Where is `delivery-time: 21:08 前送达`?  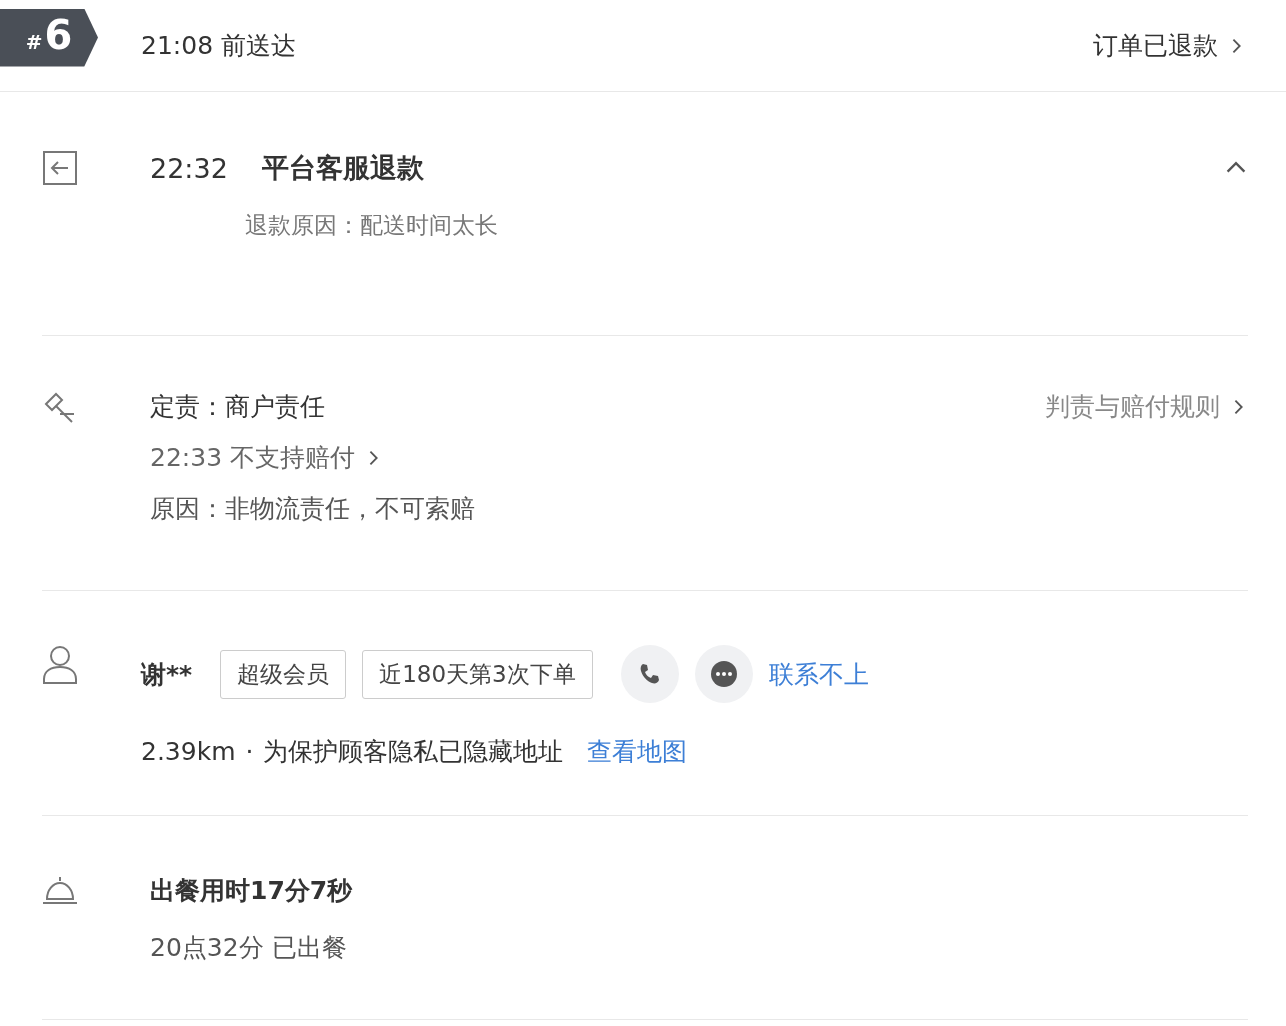 delivery-time: 21:08 前送达 is located at coordinates (218, 46).